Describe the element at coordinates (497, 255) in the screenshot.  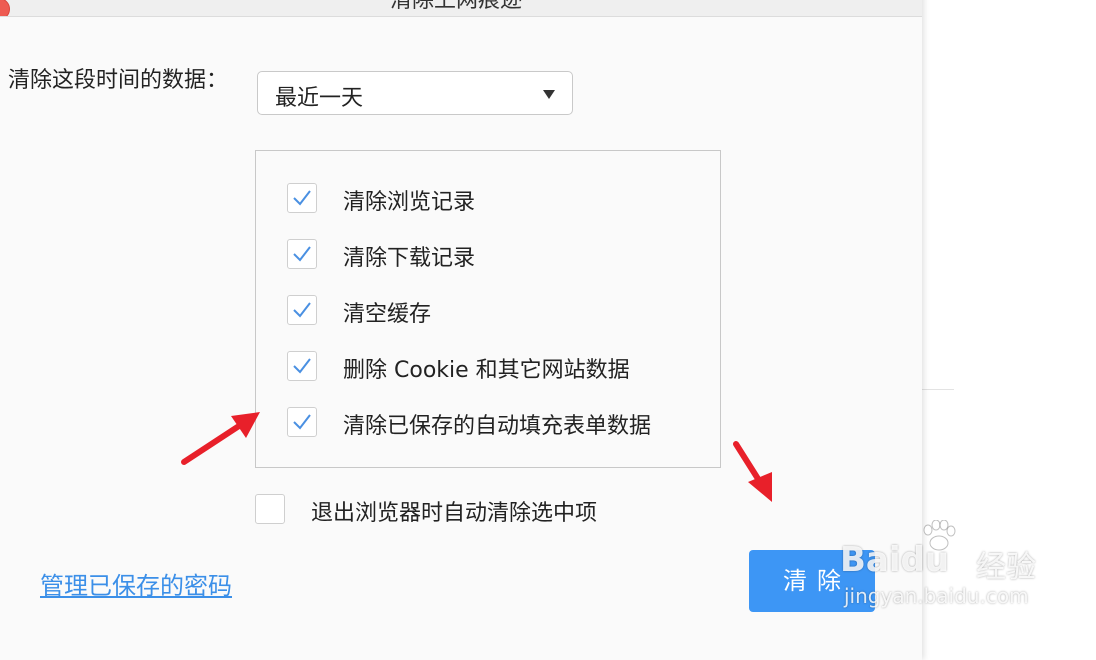
I see `option-download-history: 清除下载记录` at that location.